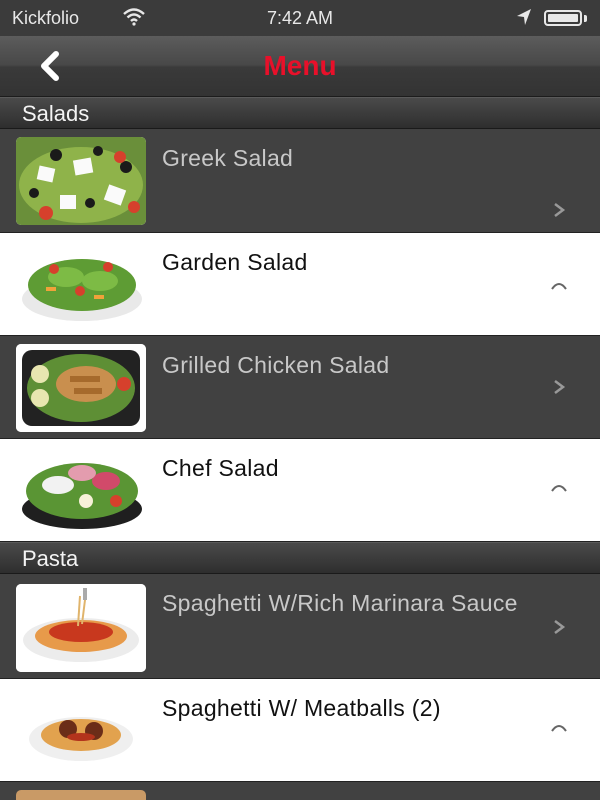 The height and width of the screenshot is (800, 600). What do you see at coordinates (300, 626) in the screenshot?
I see `list-item-spaghetti-marinara: Spaghetti W/Rich Marinara Sauce` at bounding box center [300, 626].